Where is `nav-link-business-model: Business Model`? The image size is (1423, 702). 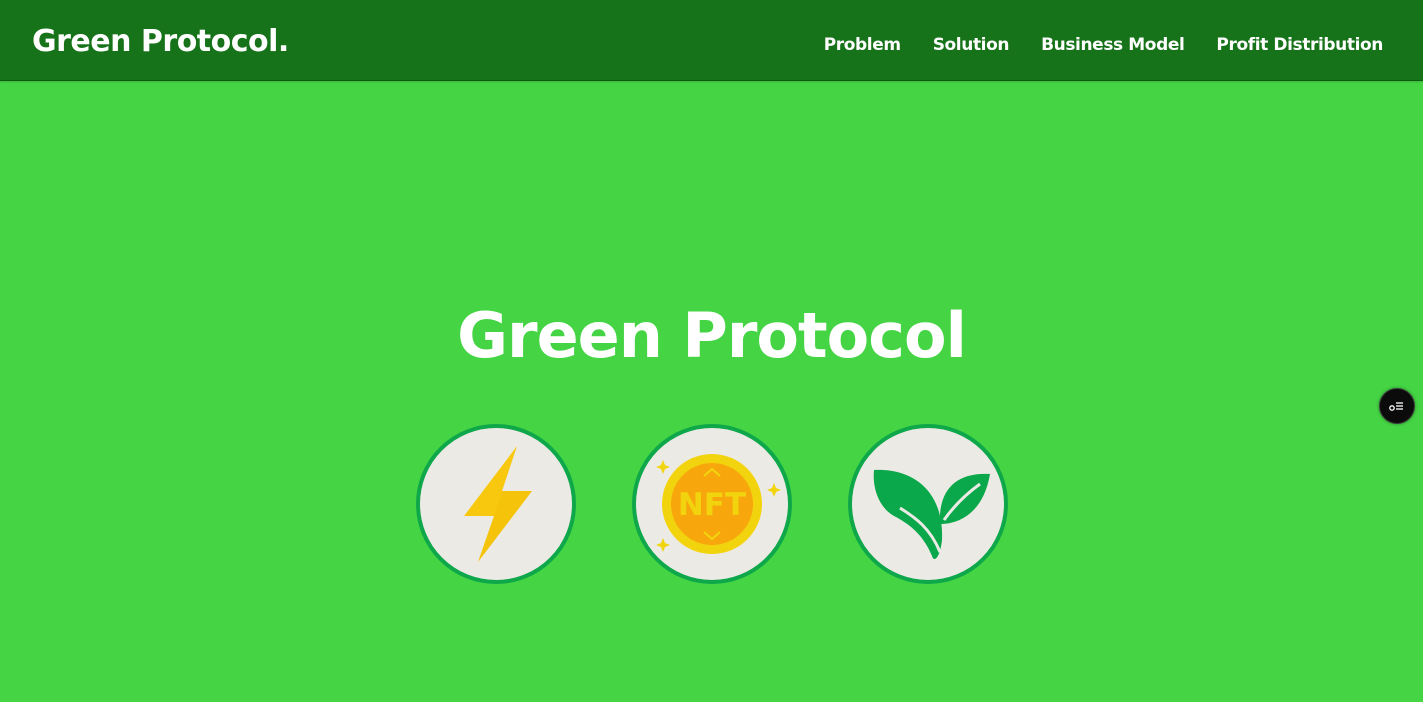
nav-link-business-model: Business Model is located at coordinates (1113, 45).